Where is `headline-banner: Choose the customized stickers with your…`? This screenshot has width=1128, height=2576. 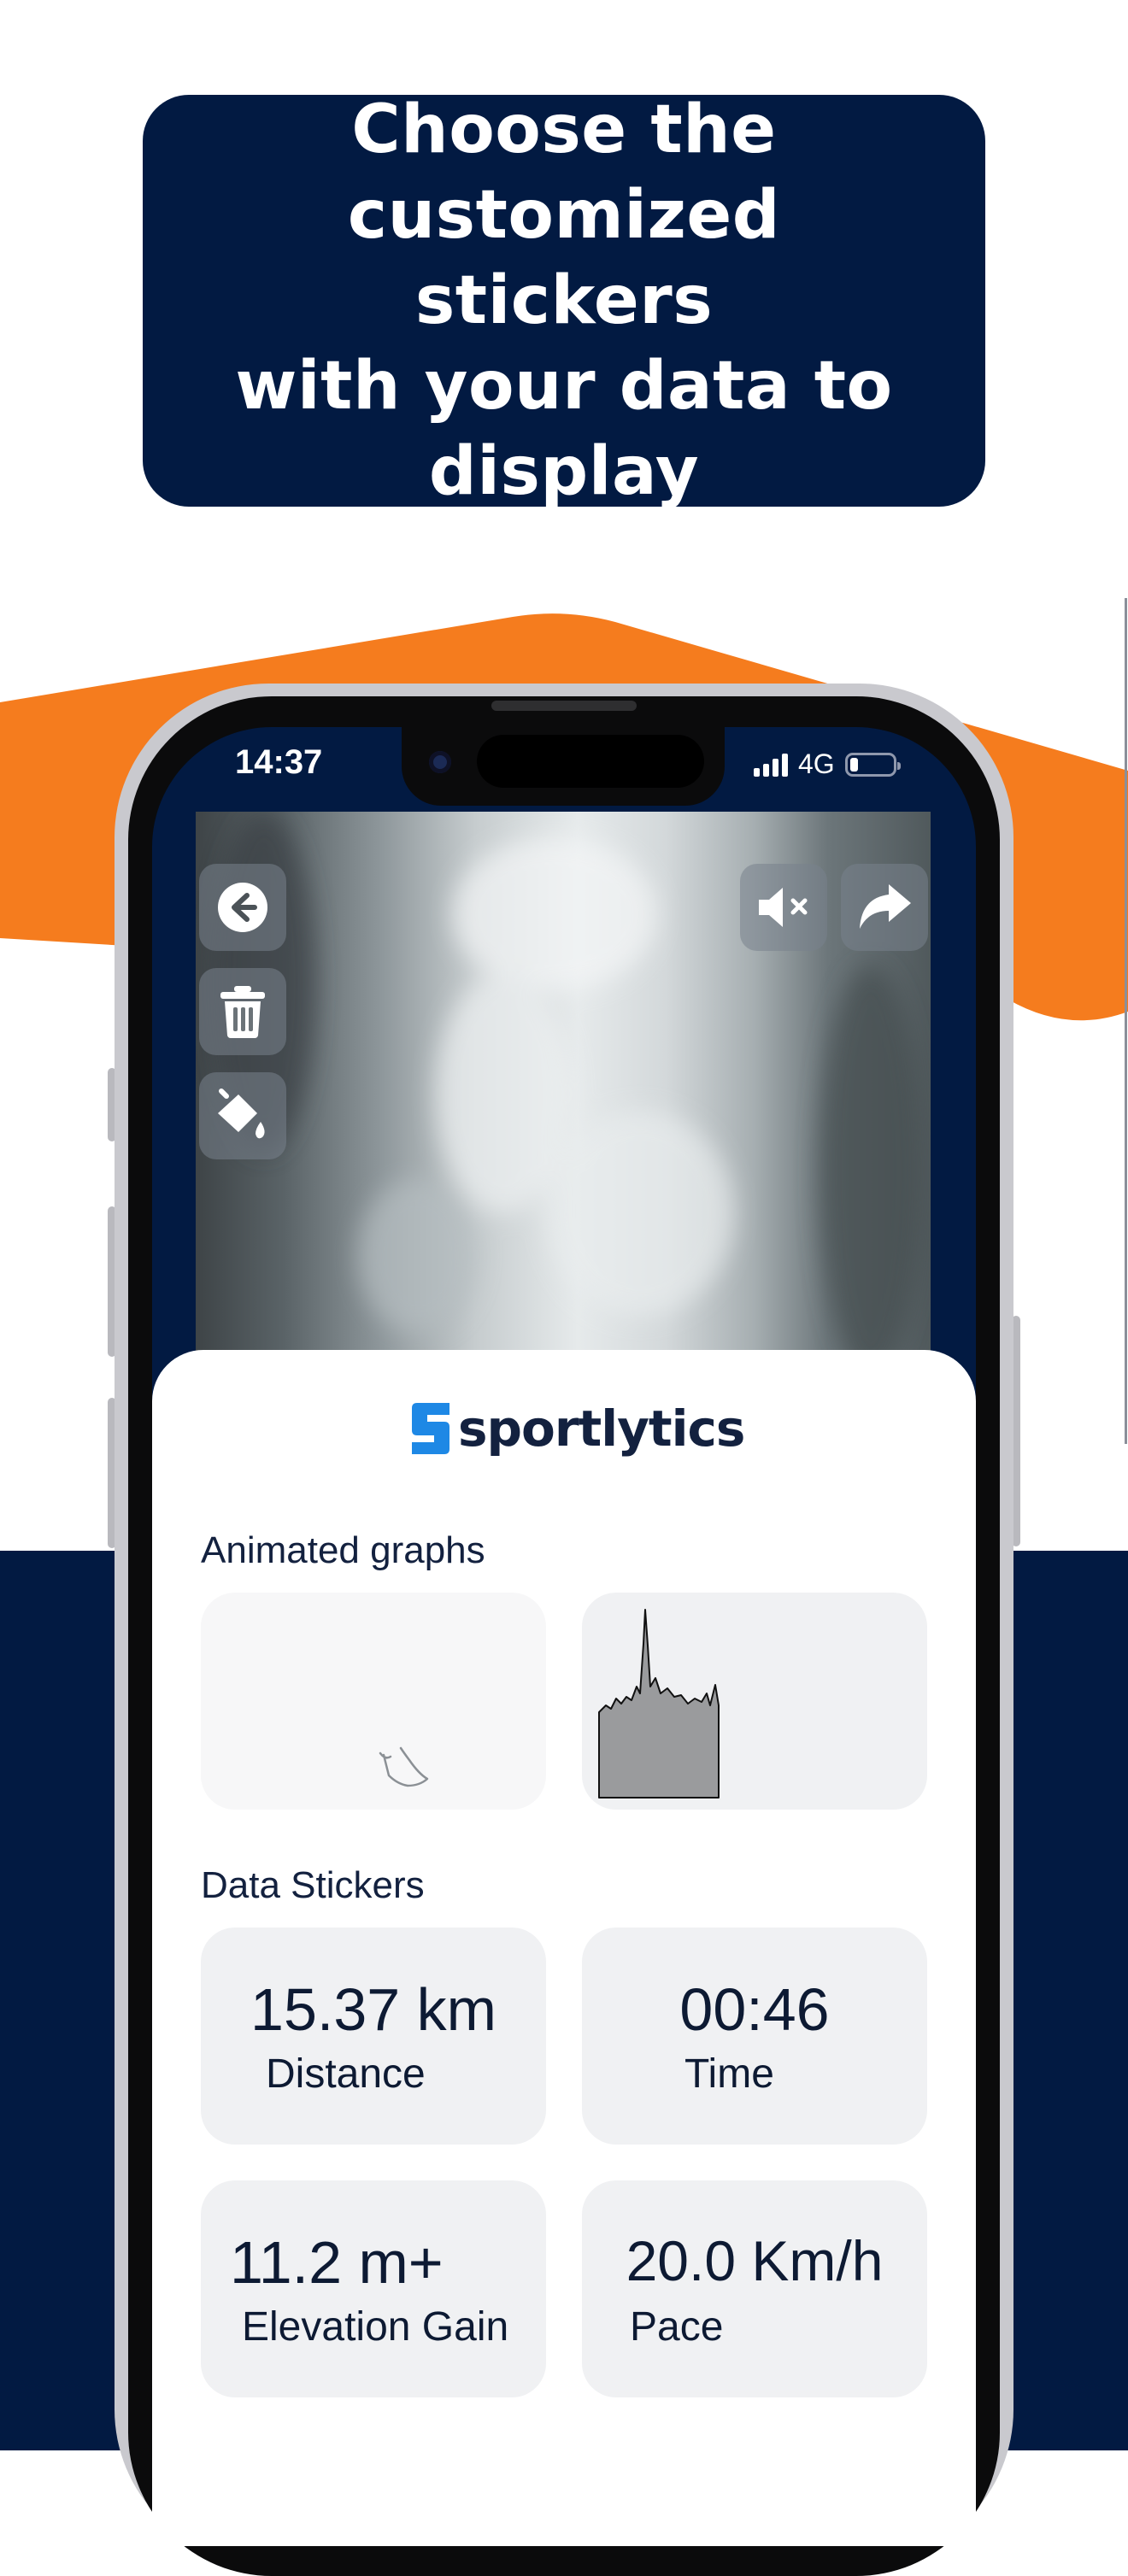 headline-banner: Choose the customized stickers with your… is located at coordinates (564, 300).